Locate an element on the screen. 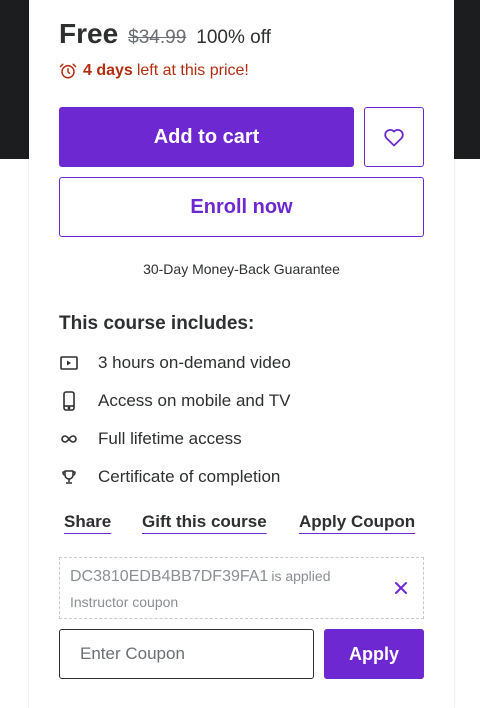 This screenshot has height=708, width=480. heart-icon is located at coordinates (394, 138).